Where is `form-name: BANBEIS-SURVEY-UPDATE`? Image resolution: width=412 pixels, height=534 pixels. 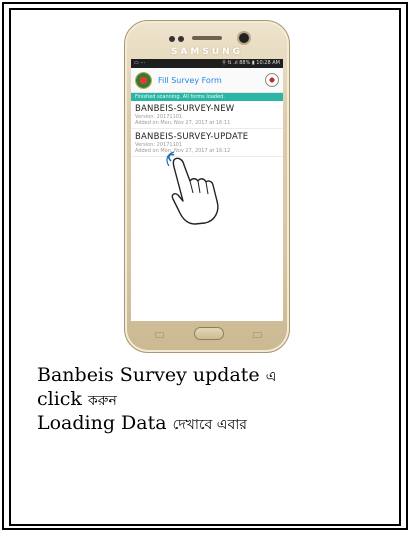 form-name: BANBEIS-SURVEY-UPDATE is located at coordinates (192, 137).